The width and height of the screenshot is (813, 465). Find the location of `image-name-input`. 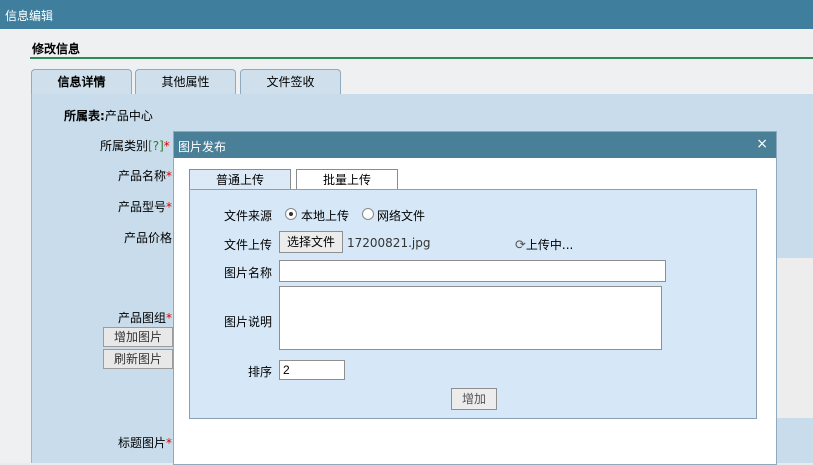

image-name-input is located at coordinates (472, 271).